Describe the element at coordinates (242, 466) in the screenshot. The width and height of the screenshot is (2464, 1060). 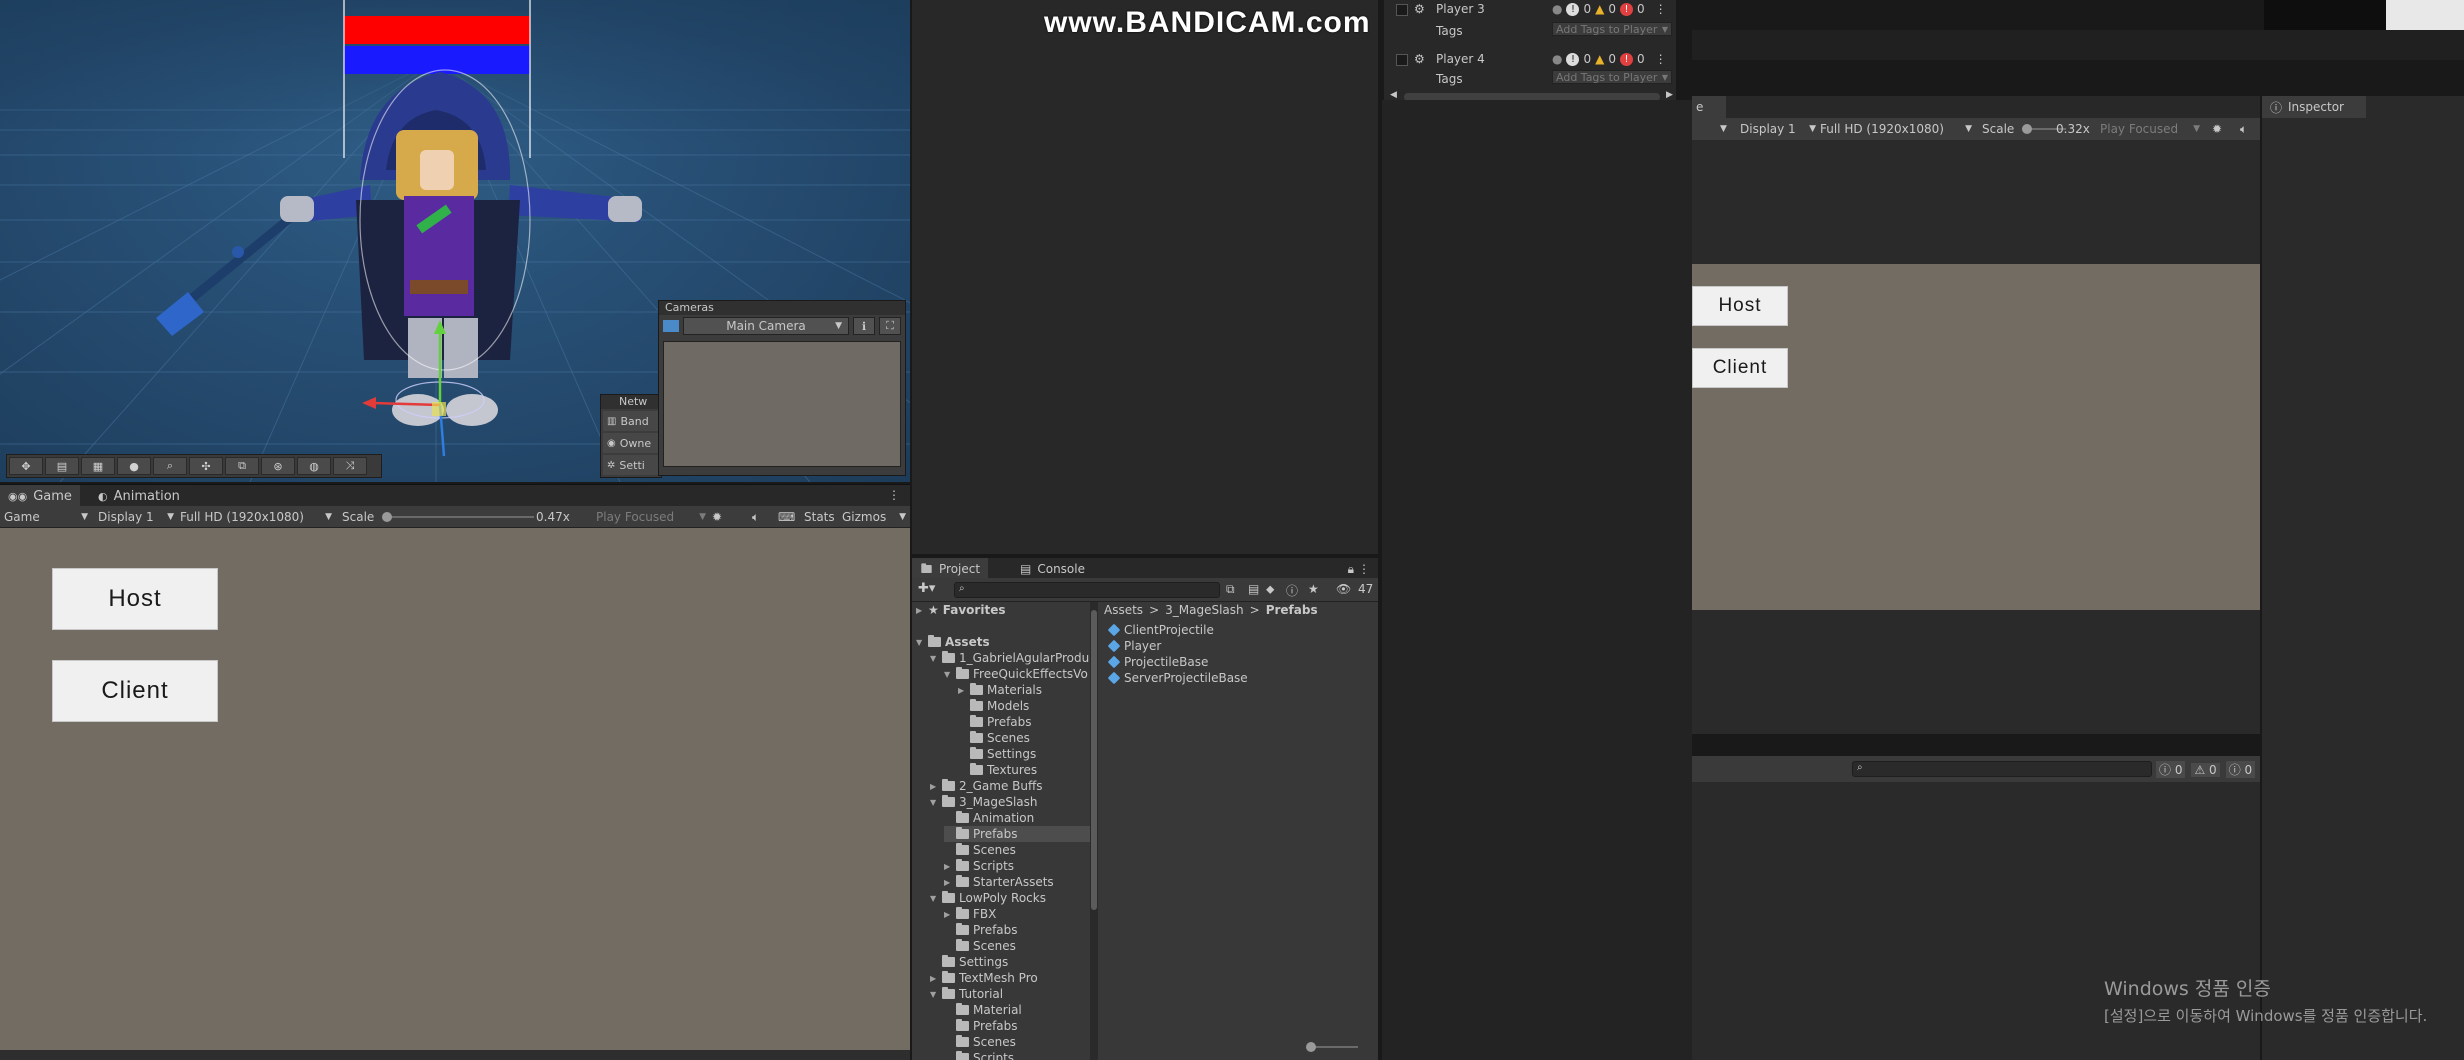
I see `snap-icon: ⧉` at that location.